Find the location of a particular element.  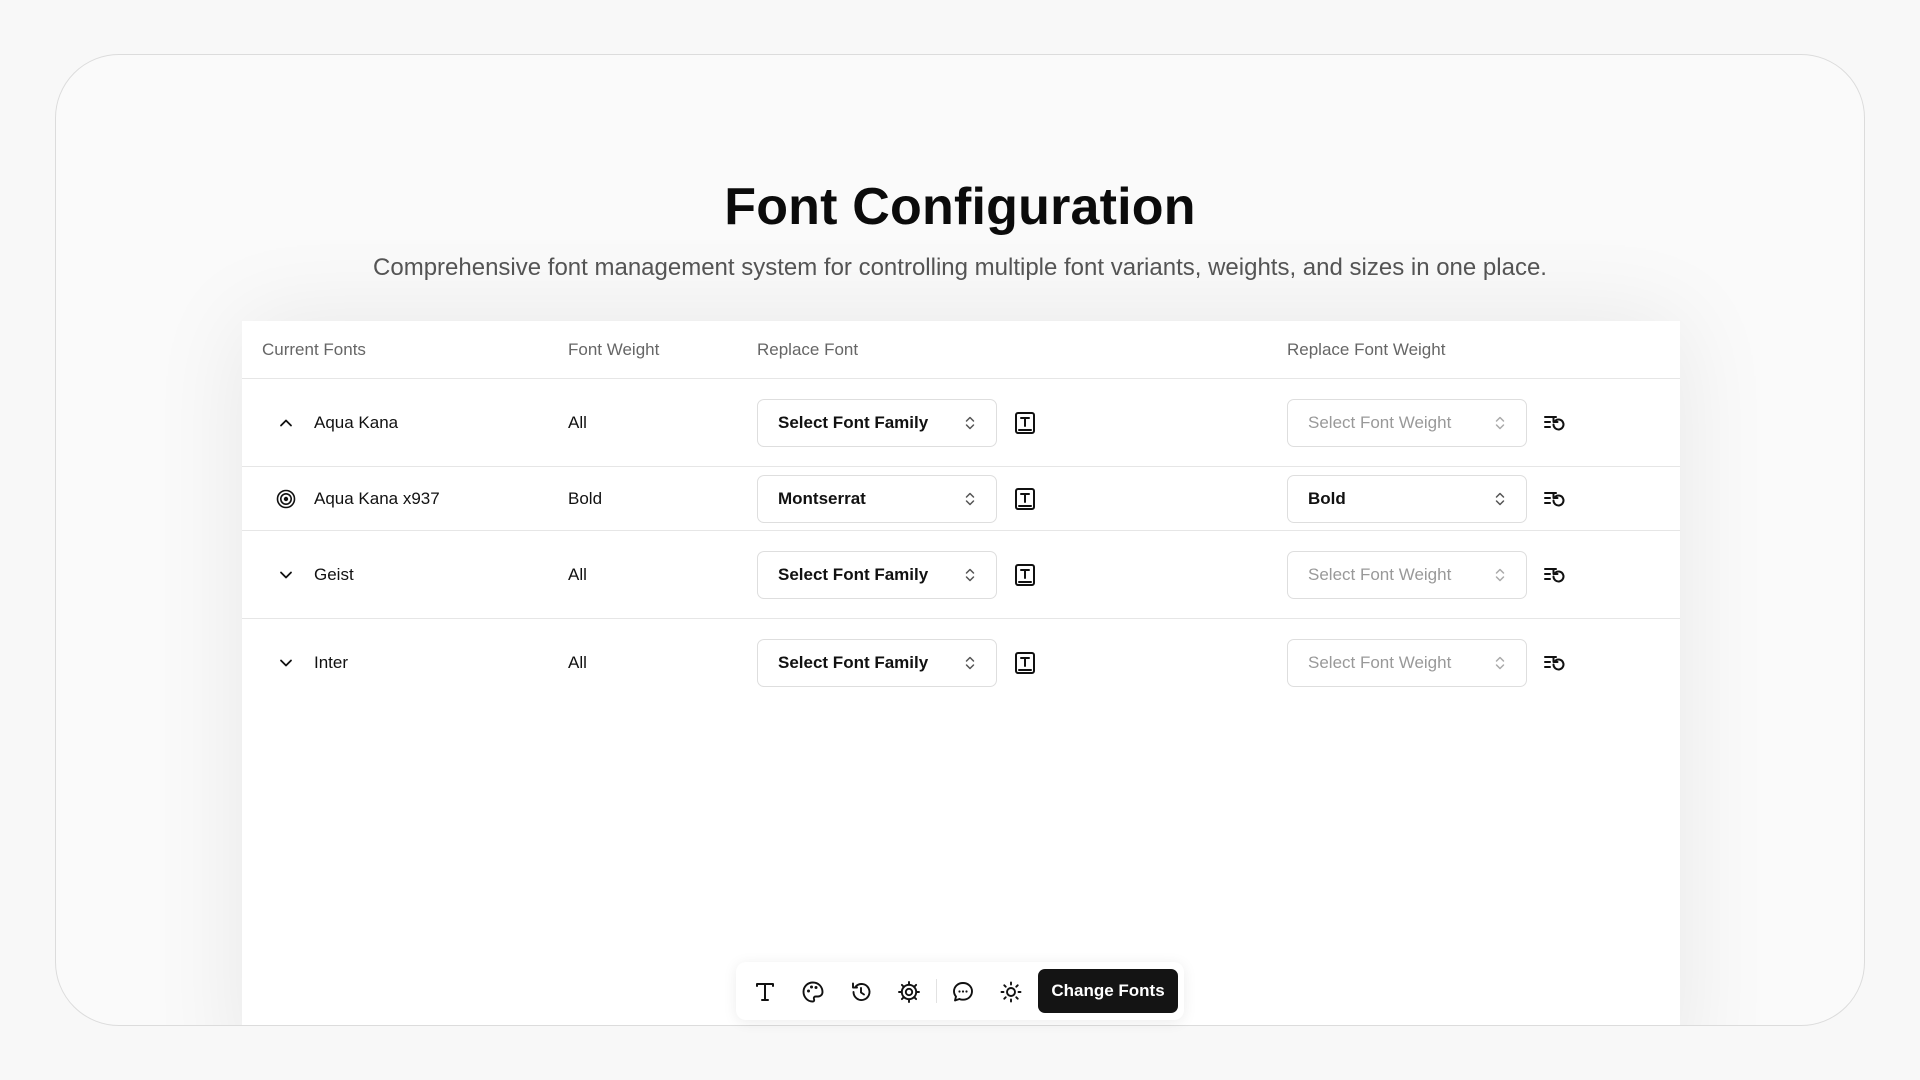

header-font-weight: Font Weight is located at coordinates (614, 349).